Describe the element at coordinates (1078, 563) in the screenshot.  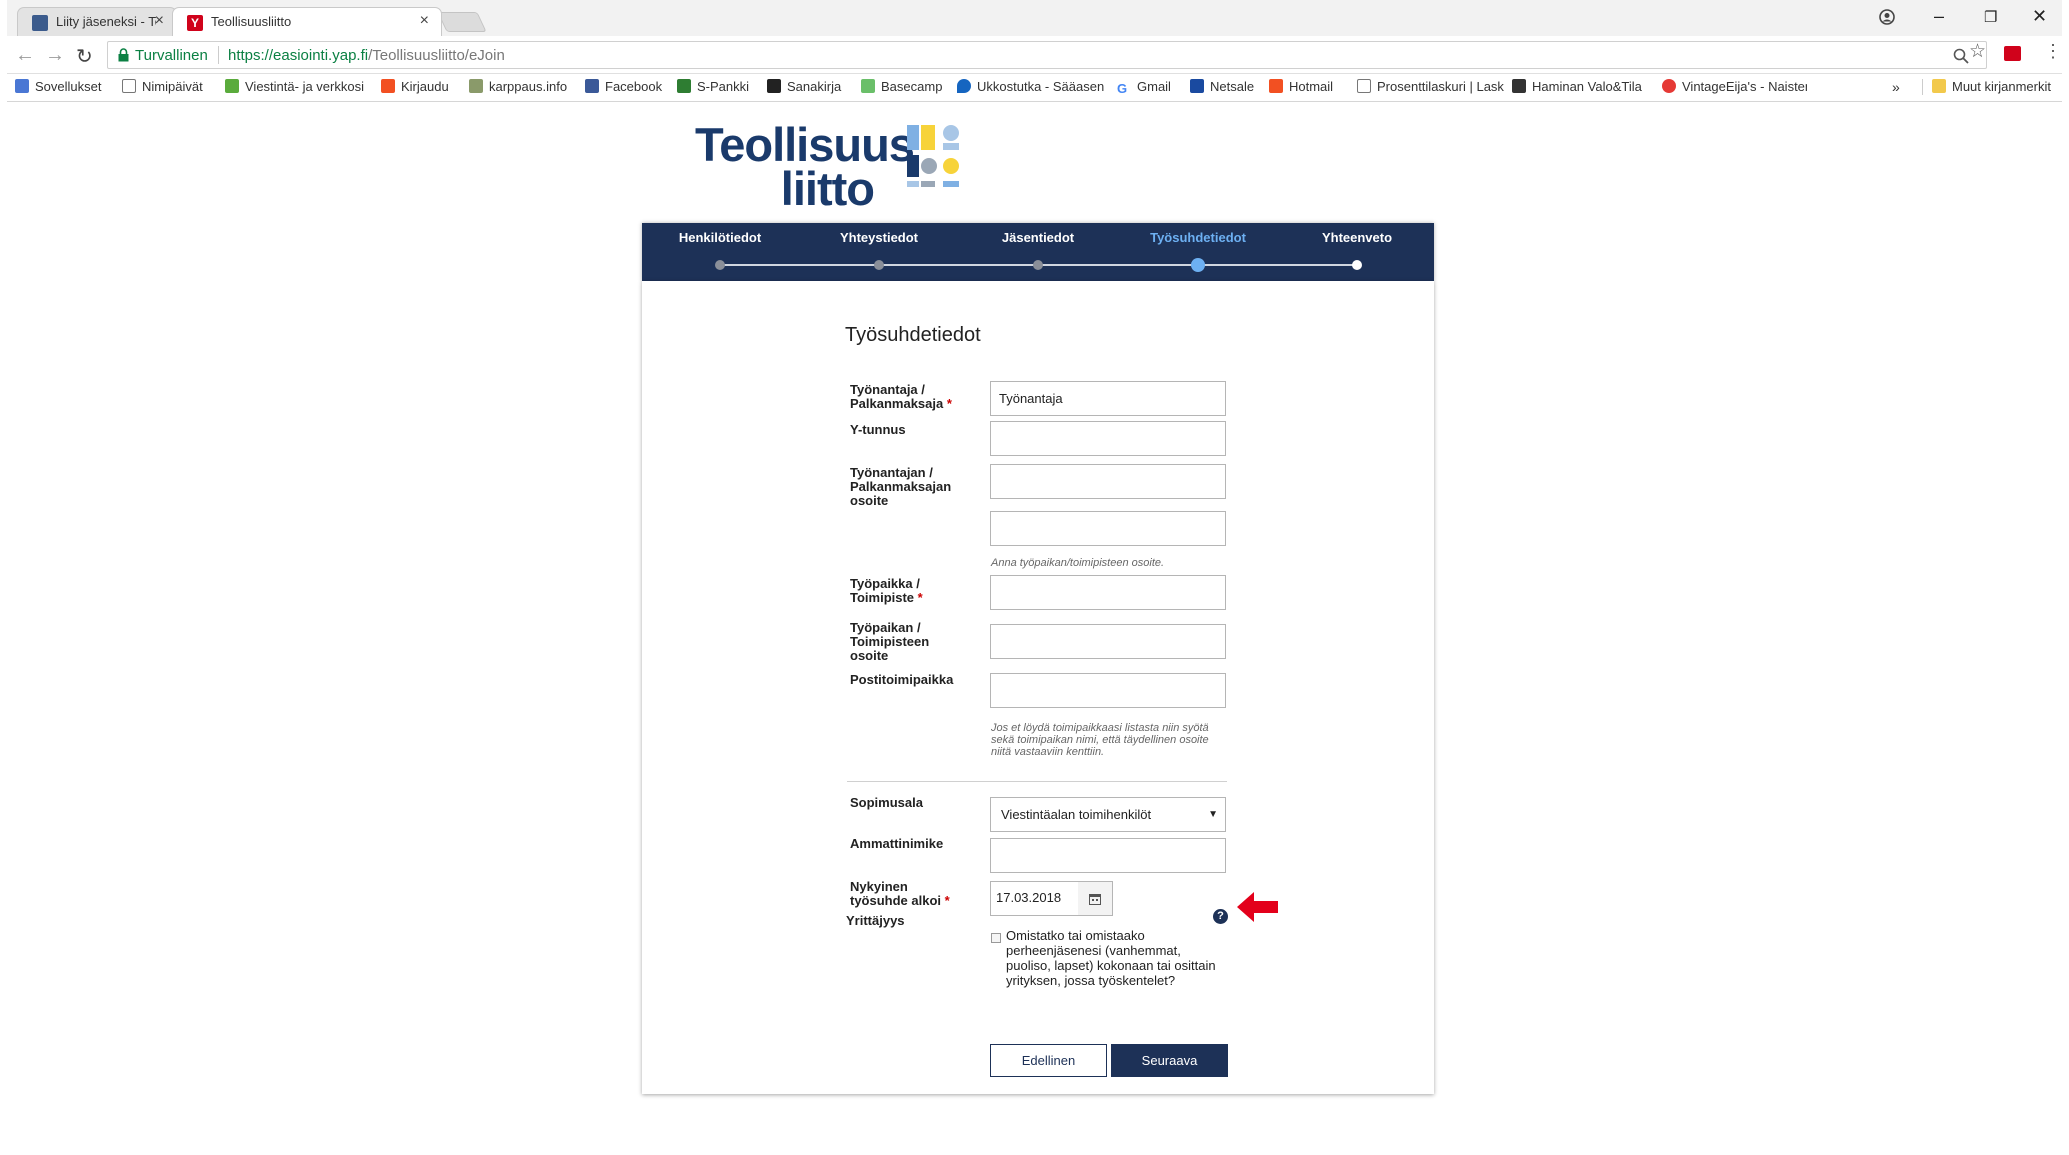
I see `employer-address-hint: Anna työpaikan/toimipisteen osoite.` at that location.